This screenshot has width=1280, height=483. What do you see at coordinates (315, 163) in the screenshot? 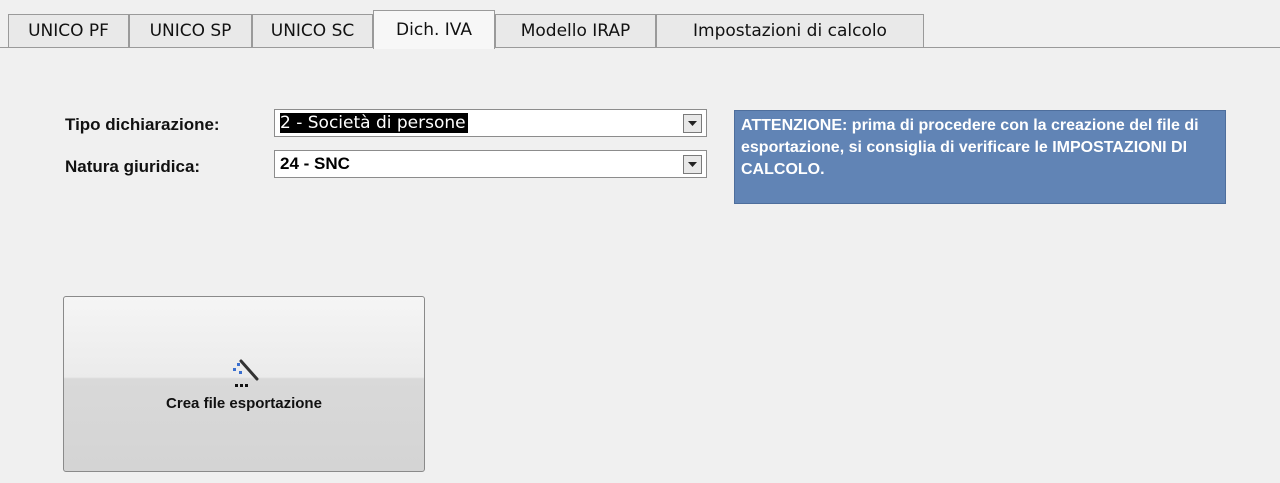
I see `natura-giuridica-value: 24 - SNC` at bounding box center [315, 163].